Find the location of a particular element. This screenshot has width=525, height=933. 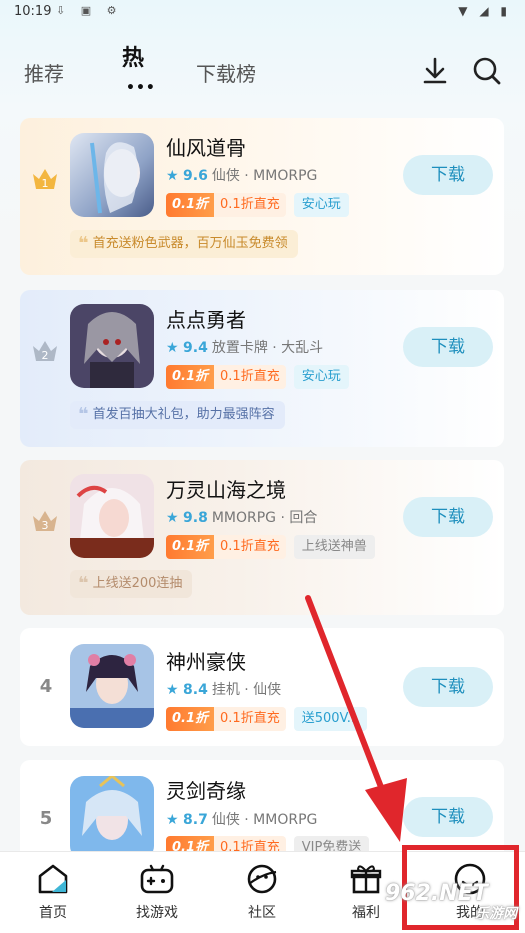

gold-medal-icon: 1 is located at coordinates (45, 179).